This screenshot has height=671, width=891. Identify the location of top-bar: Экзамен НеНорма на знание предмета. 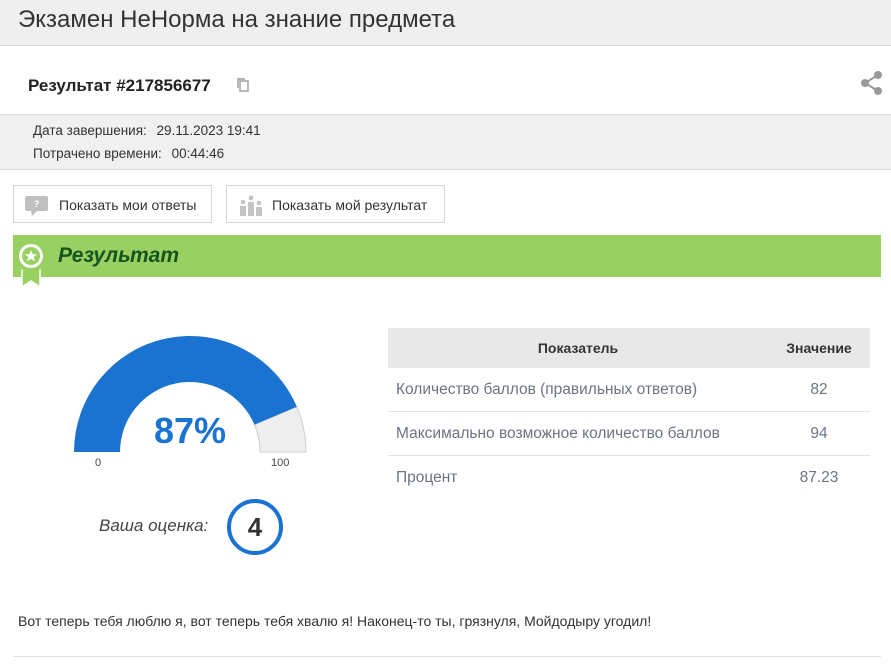
(445, 23).